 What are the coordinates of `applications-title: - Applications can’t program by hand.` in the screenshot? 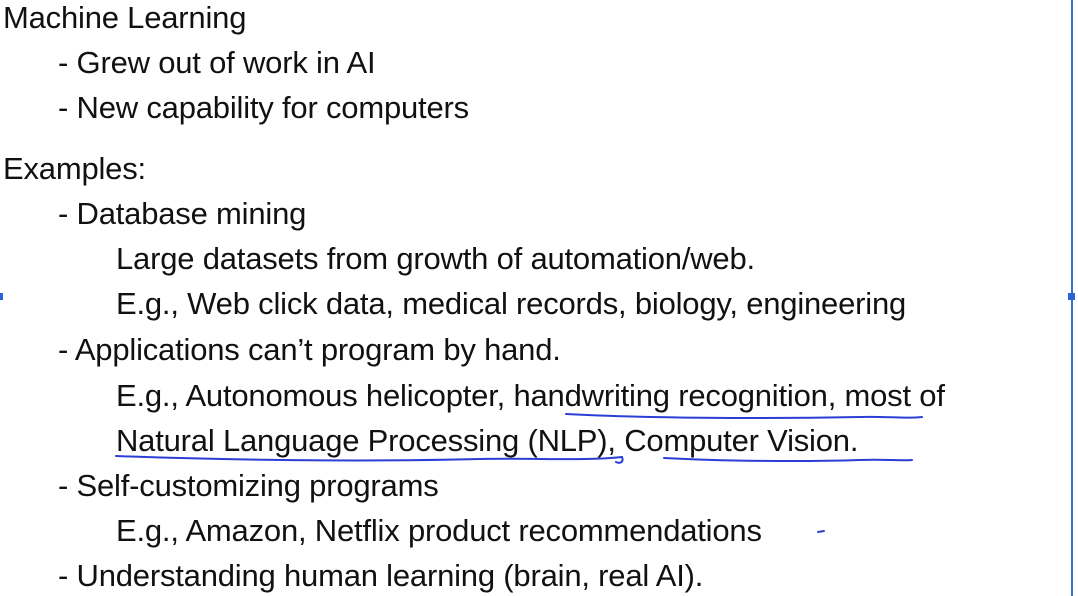 It's located at (309, 349).